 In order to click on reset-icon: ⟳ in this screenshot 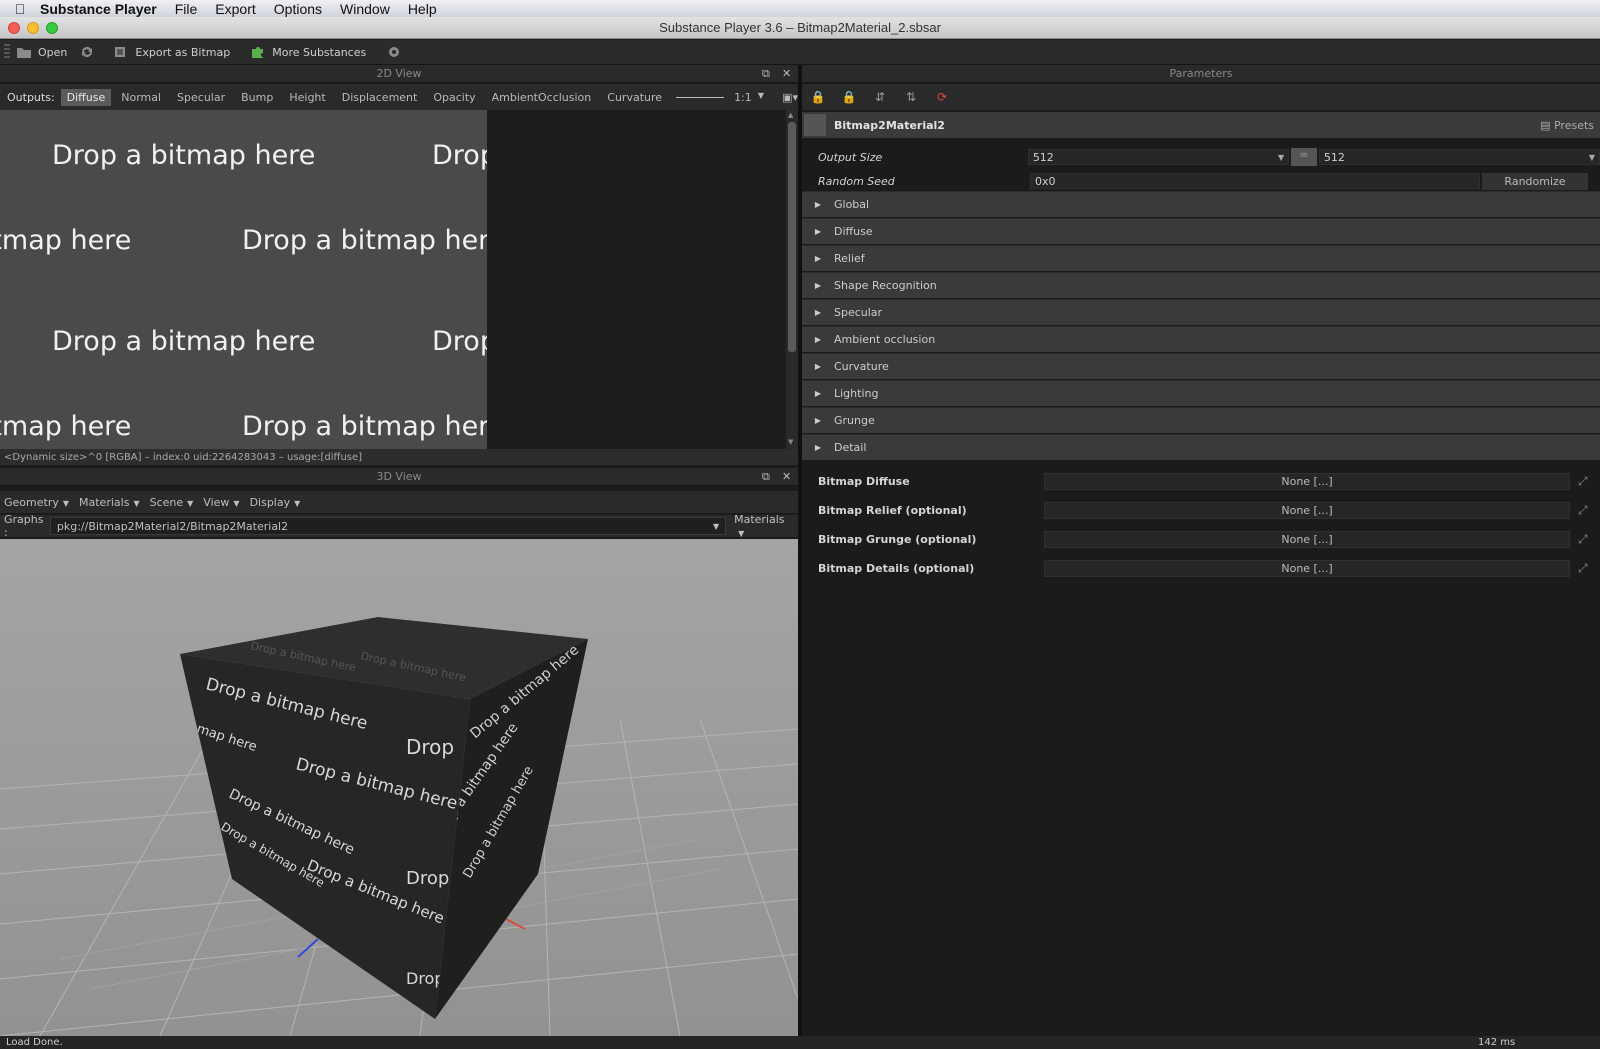, I will do `click(942, 97)`.